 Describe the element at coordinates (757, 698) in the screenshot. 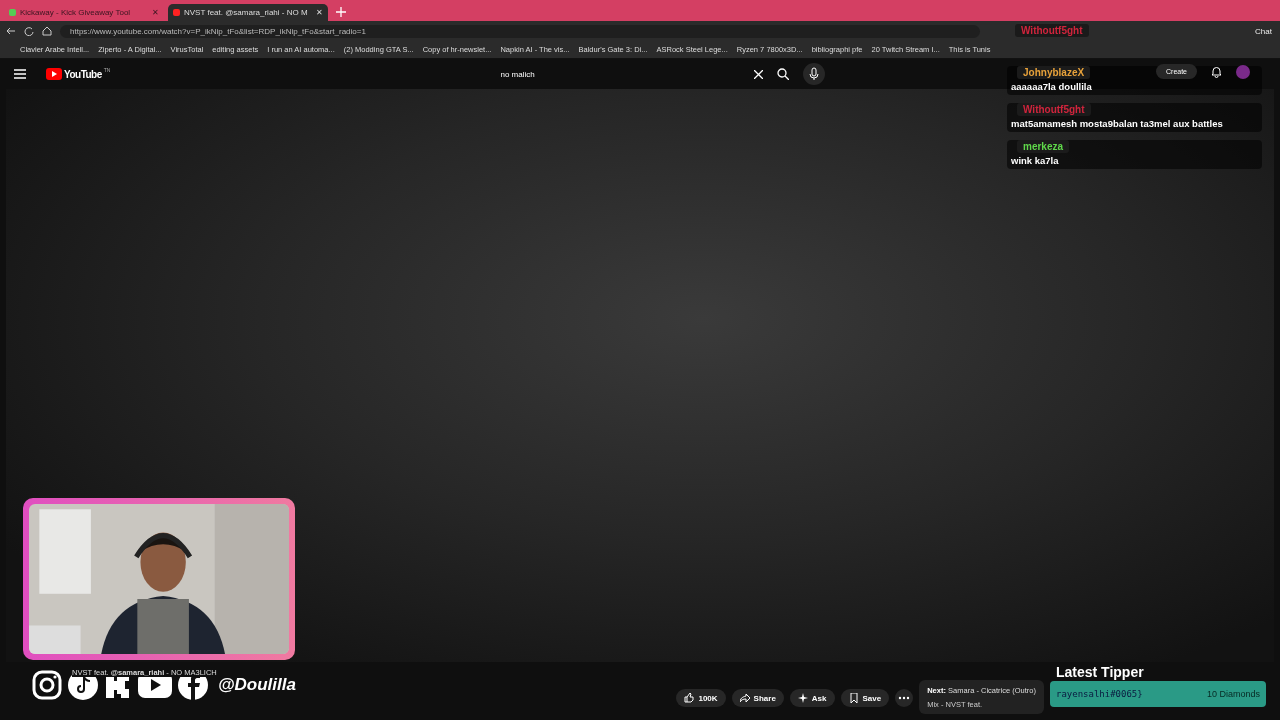

I see `action-button: Share` at that location.